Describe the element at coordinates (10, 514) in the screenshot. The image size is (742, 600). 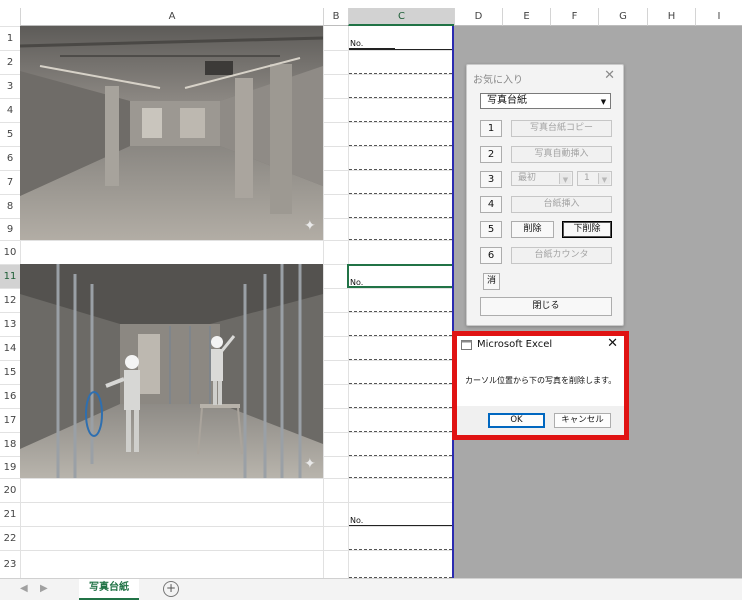
I see `row-header-21: 21` at that location.